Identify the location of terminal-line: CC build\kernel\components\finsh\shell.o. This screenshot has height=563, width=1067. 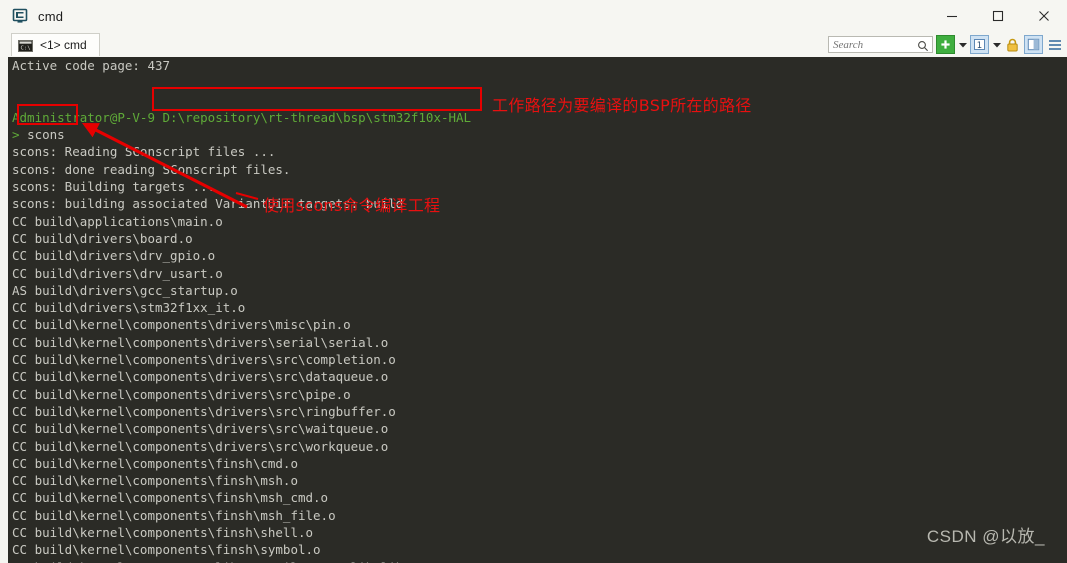
(163, 533).